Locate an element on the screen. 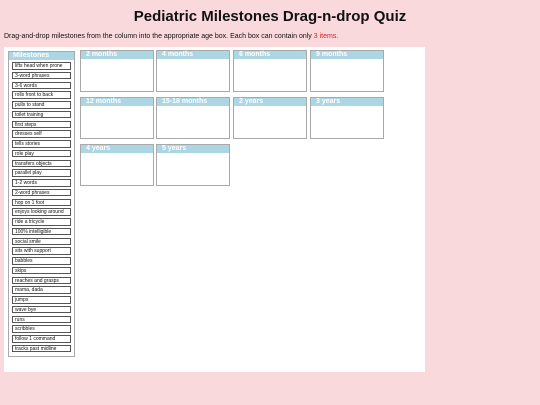 The height and width of the screenshot is (405, 540). age-box-4-months: 4 months is located at coordinates (193, 71).